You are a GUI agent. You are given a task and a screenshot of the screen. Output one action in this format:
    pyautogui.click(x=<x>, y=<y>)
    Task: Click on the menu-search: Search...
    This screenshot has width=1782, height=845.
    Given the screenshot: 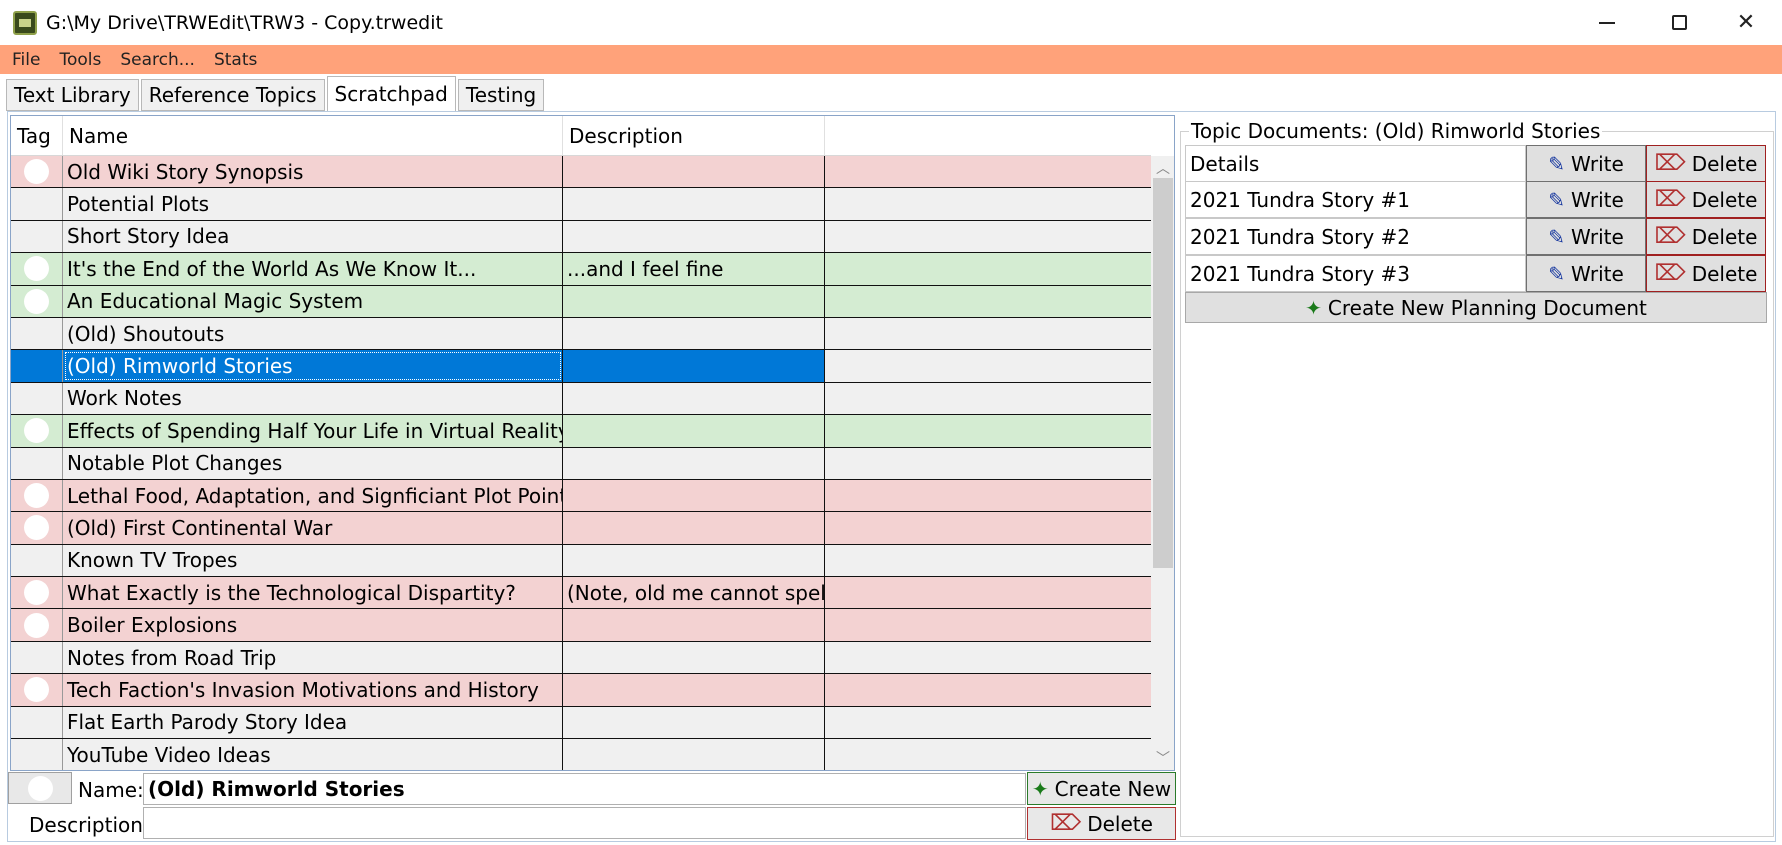 What is the action you would take?
    pyautogui.click(x=157, y=60)
    